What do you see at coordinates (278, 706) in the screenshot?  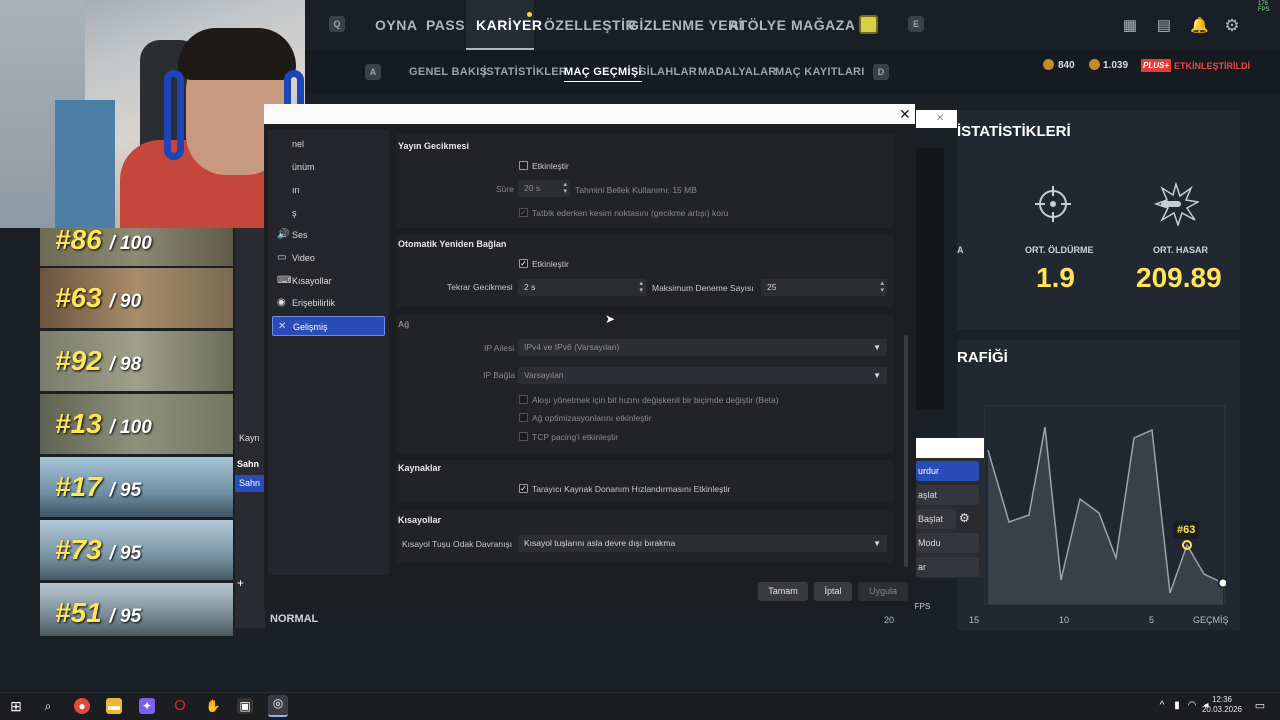 I see `obs-taskbar-icon: ◎` at bounding box center [278, 706].